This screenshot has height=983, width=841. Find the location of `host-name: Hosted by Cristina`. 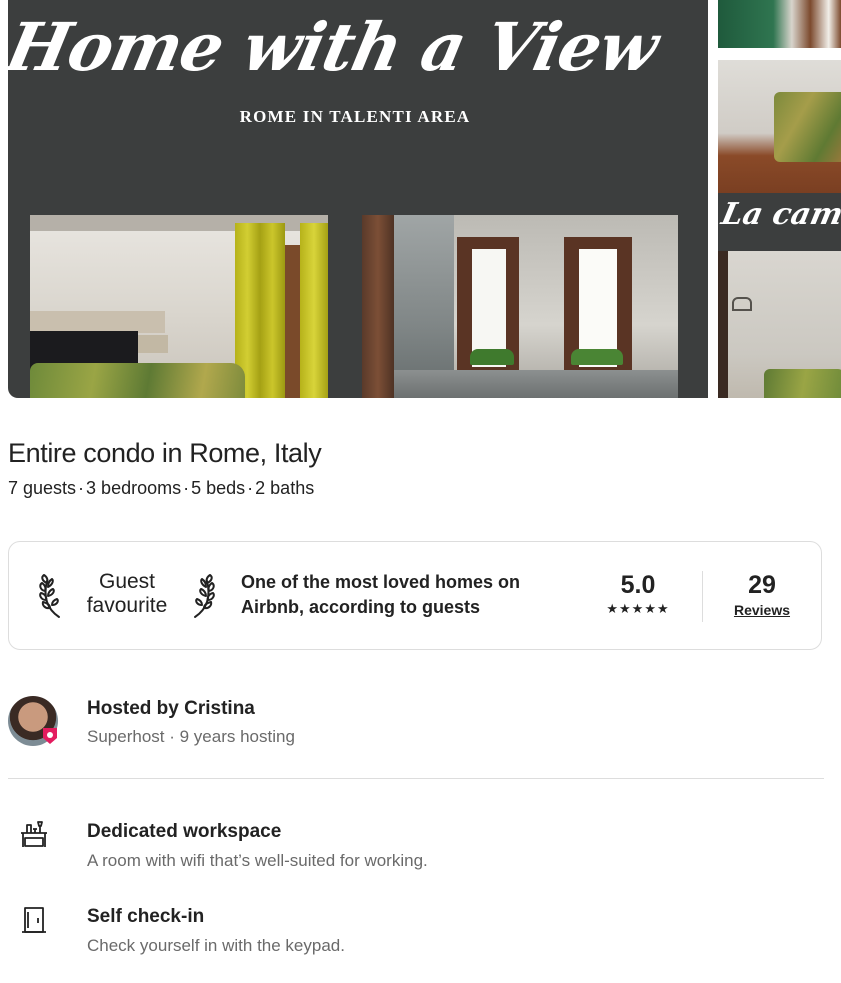

host-name: Hosted by Cristina is located at coordinates (171, 708).